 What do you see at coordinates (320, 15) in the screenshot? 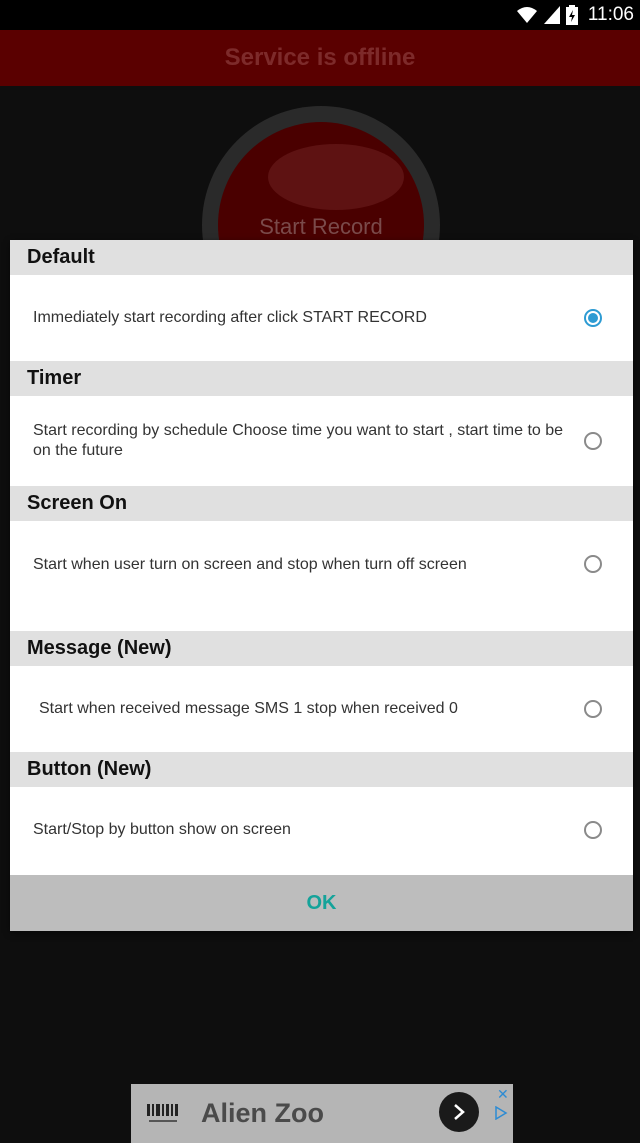
I see `status-bar: 11:06` at bounding box center [320, 15].